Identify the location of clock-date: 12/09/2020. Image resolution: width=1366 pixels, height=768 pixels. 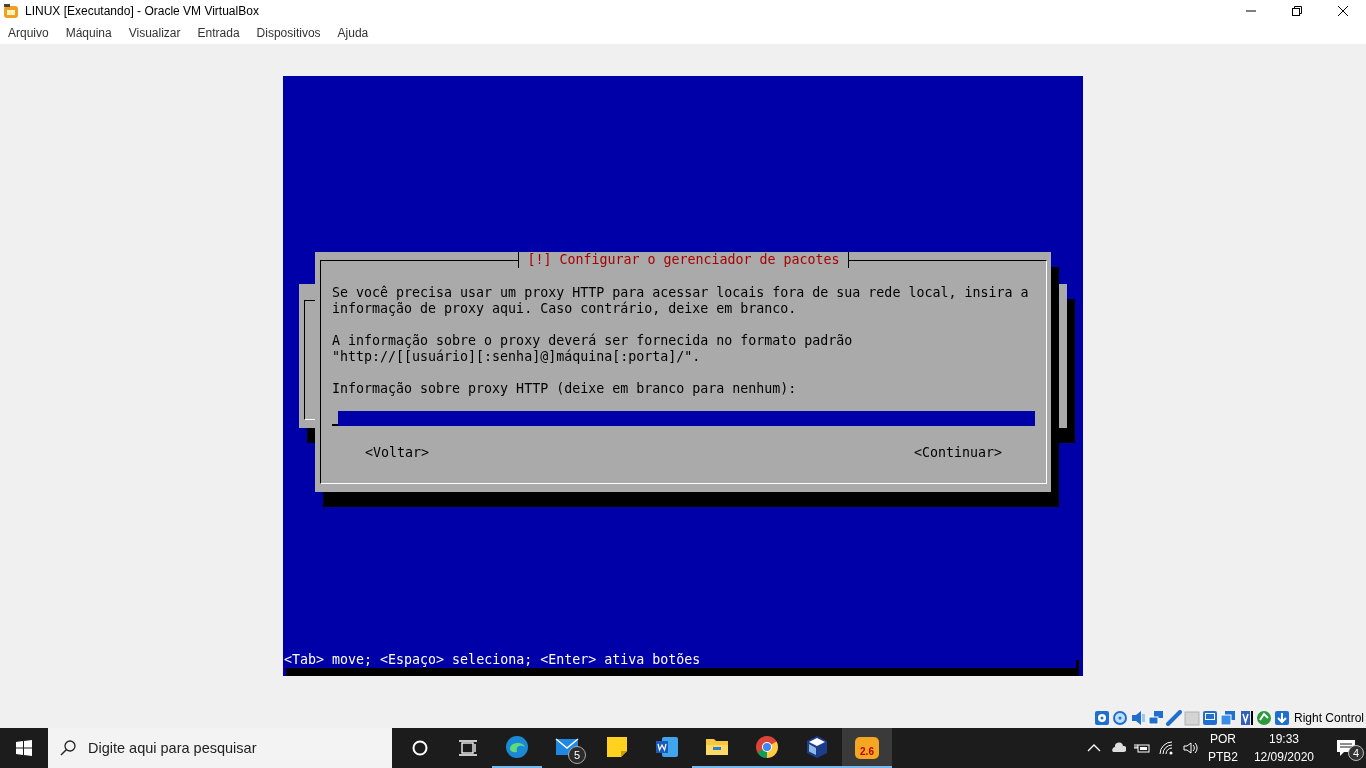
(1283, 757).